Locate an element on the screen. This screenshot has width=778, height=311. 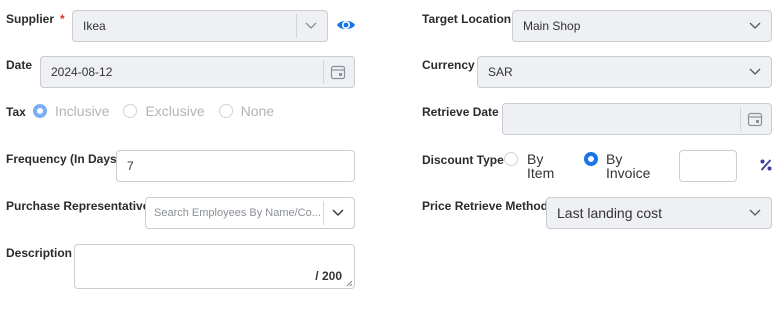
tax-label: Tax is located at coordinates (16, 112).